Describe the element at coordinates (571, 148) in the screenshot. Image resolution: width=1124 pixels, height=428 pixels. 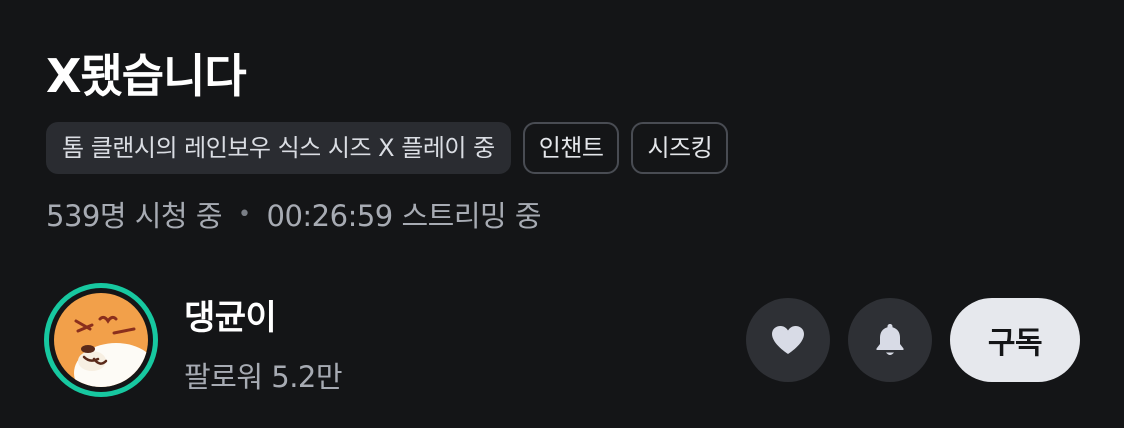
I see `tag-enchant: 인챈트` at that location.